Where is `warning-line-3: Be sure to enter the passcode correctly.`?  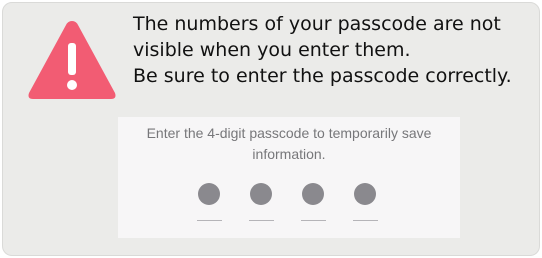 warning-line-3: Be sure to enter the passcode correctly. is located at coordinates (322, 76).